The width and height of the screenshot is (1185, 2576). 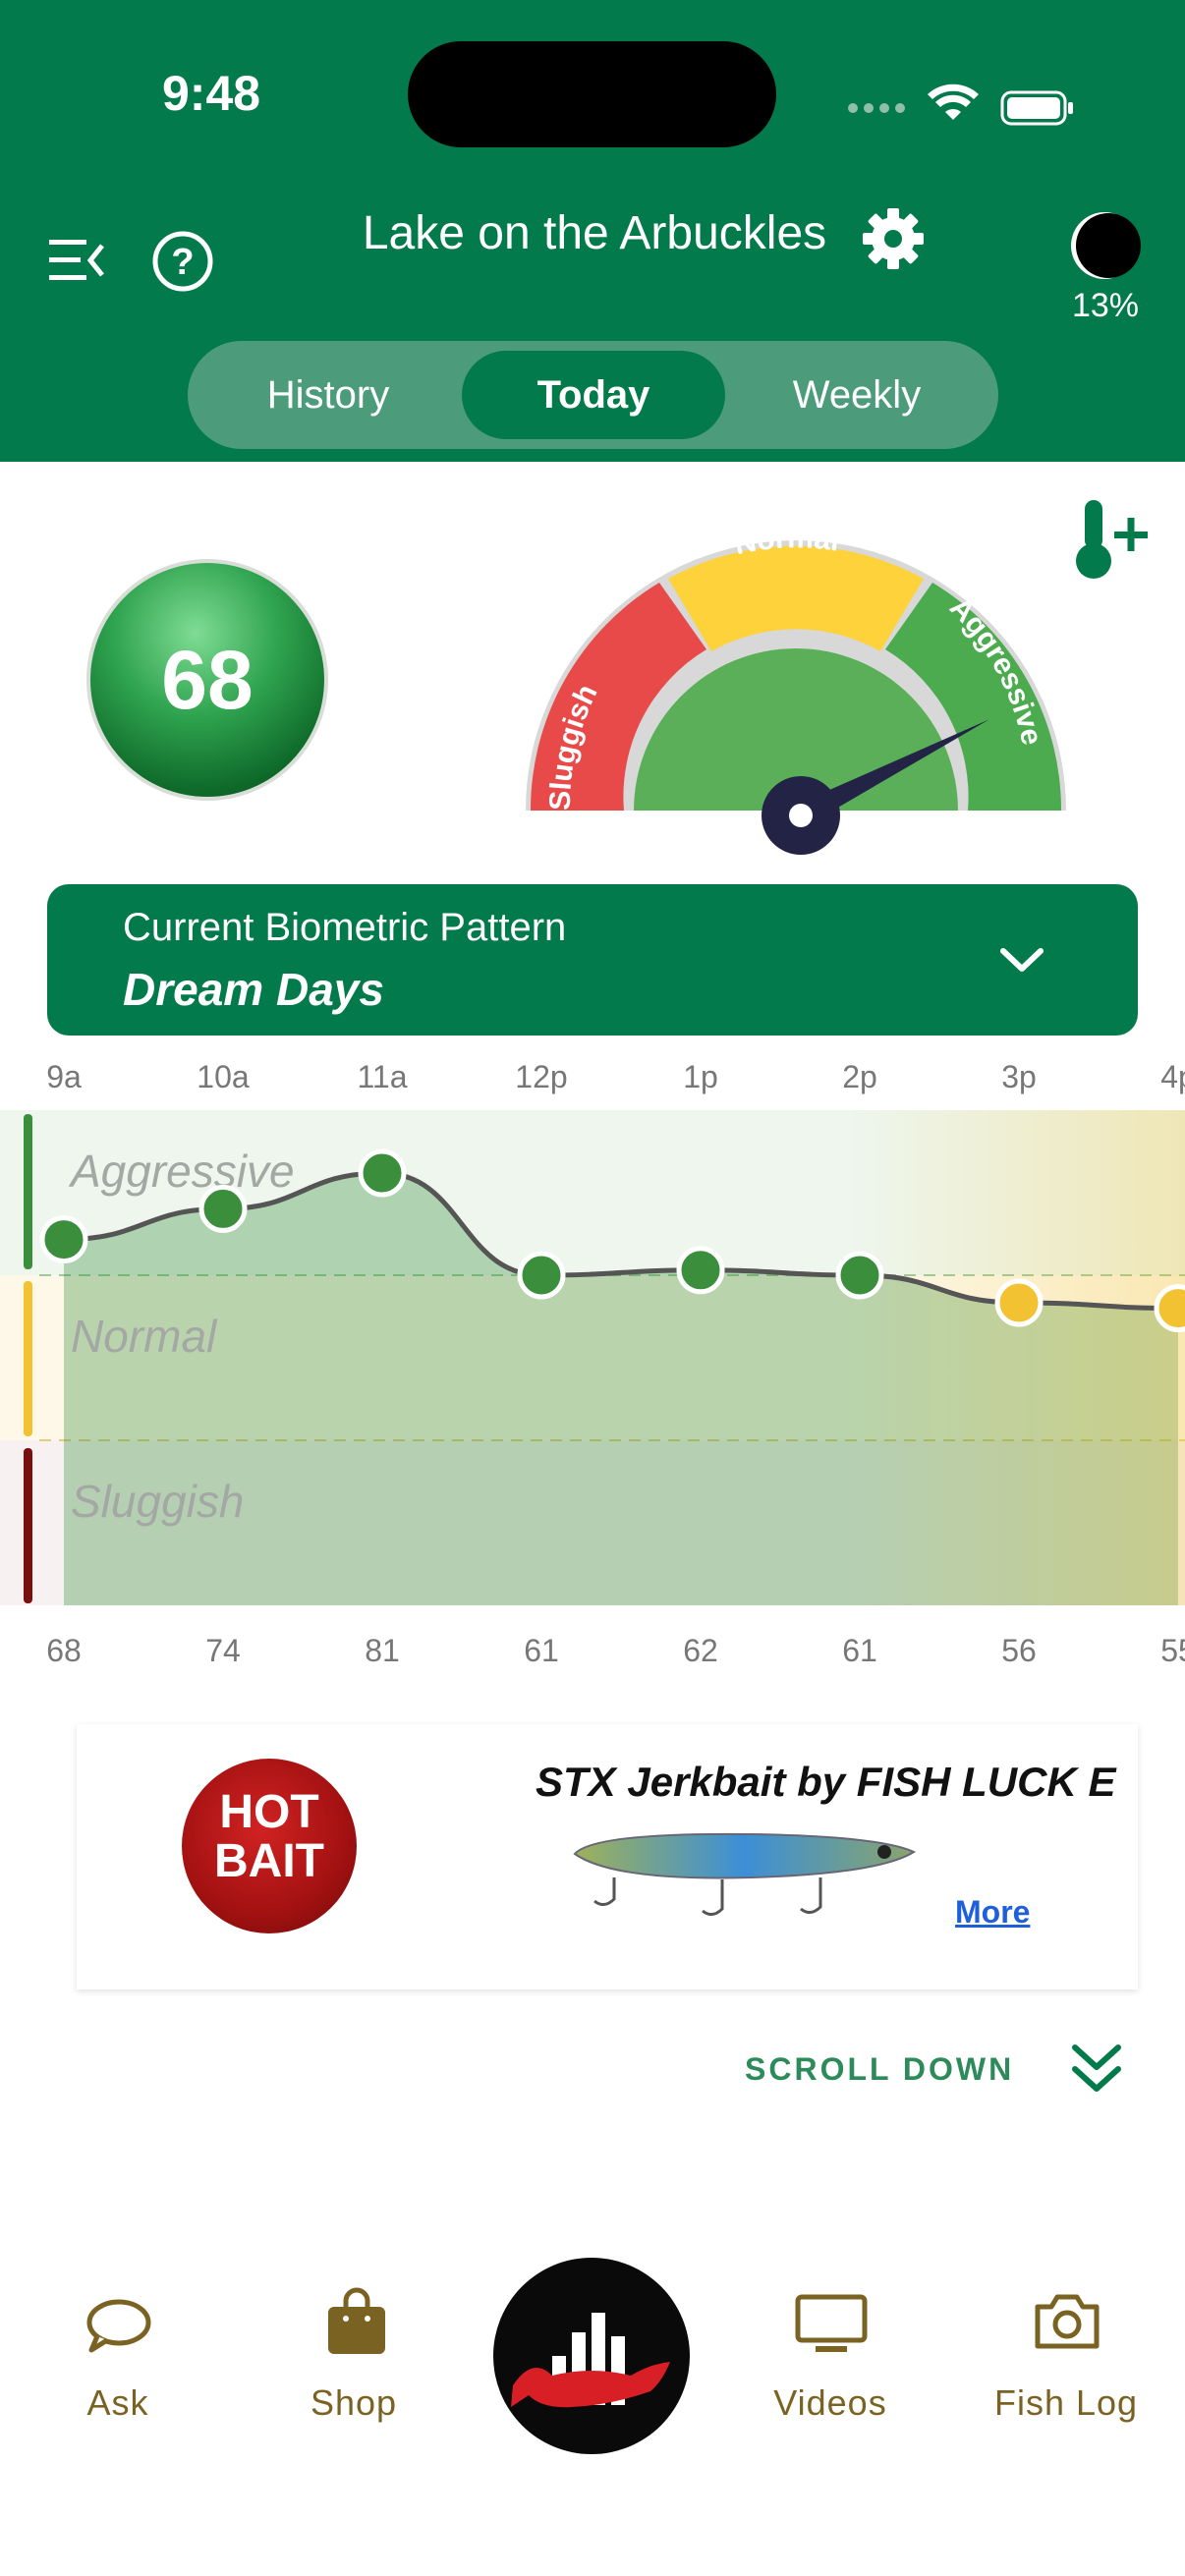 What do you see at coordinates (701, 1076) in the screenshot?
I see `hour-label: 1p` at bounding box center [701, 1076].